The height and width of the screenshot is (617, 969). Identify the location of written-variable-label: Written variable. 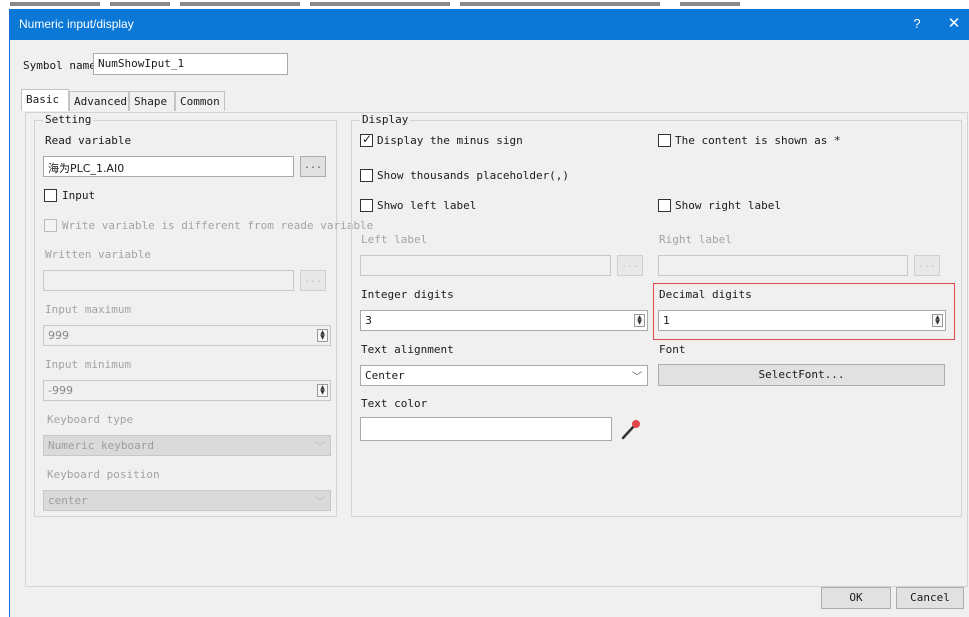
(98, 254).